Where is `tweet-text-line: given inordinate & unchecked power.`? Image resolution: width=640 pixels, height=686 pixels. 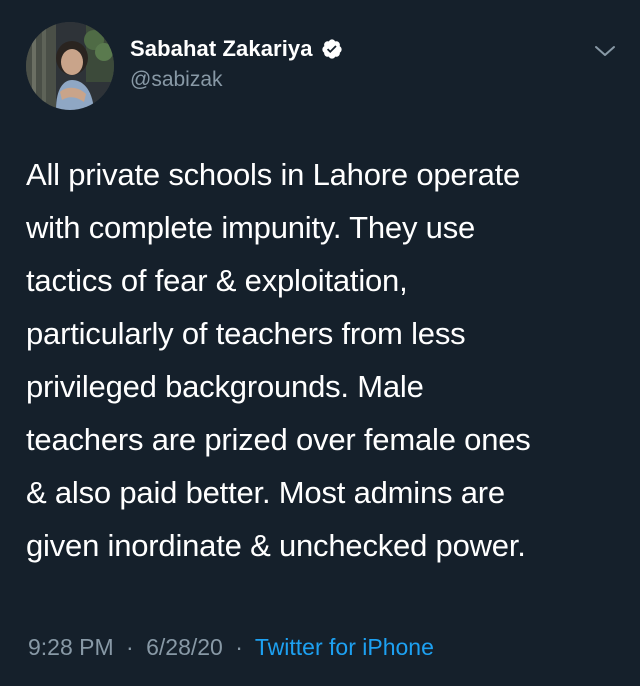 tweet-text-line: given inordinate & unchecked power. is located at coordinates (276, 545).